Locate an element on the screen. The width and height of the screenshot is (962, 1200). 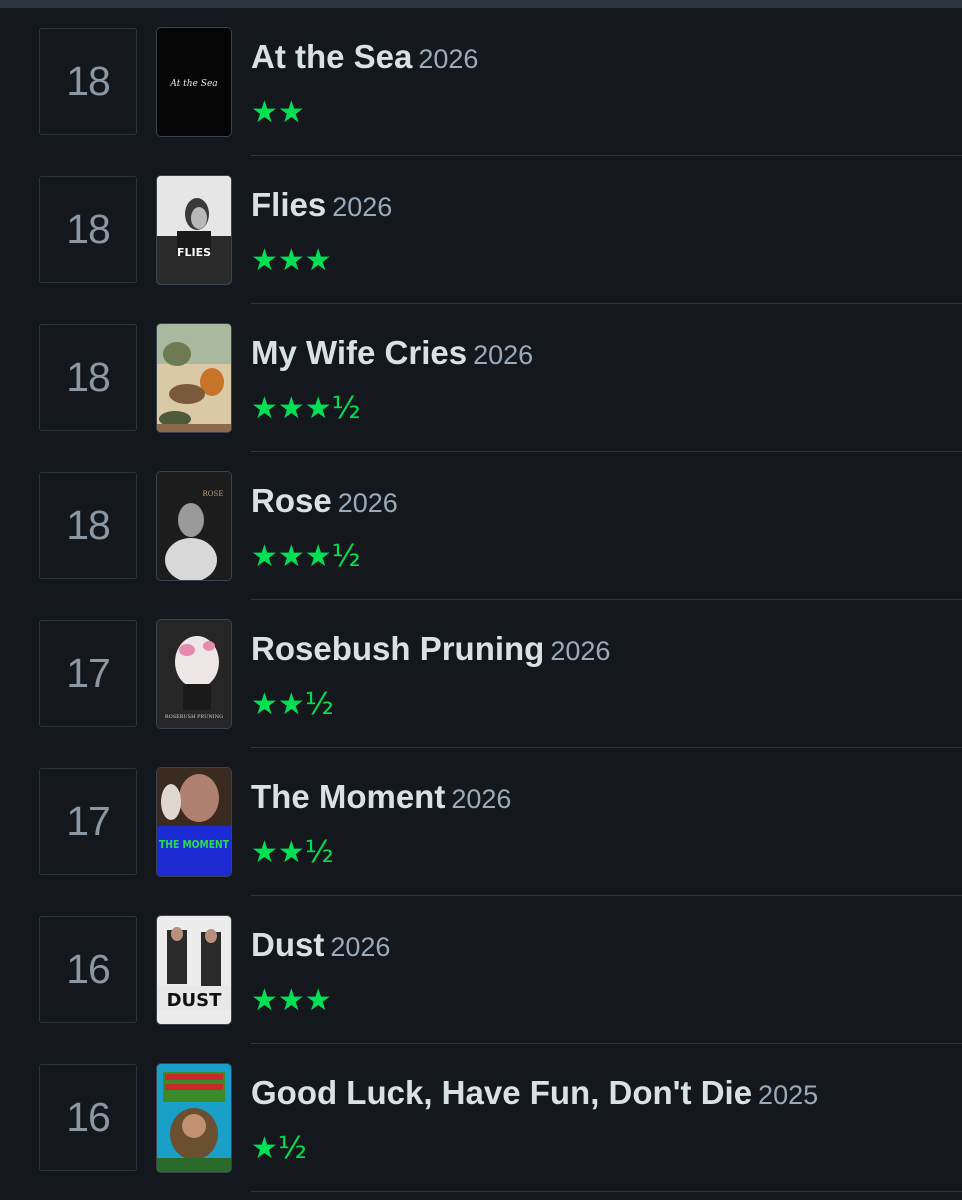
poster-image: ROSEBUSH PRUNING is located at coordinates (194, 674).